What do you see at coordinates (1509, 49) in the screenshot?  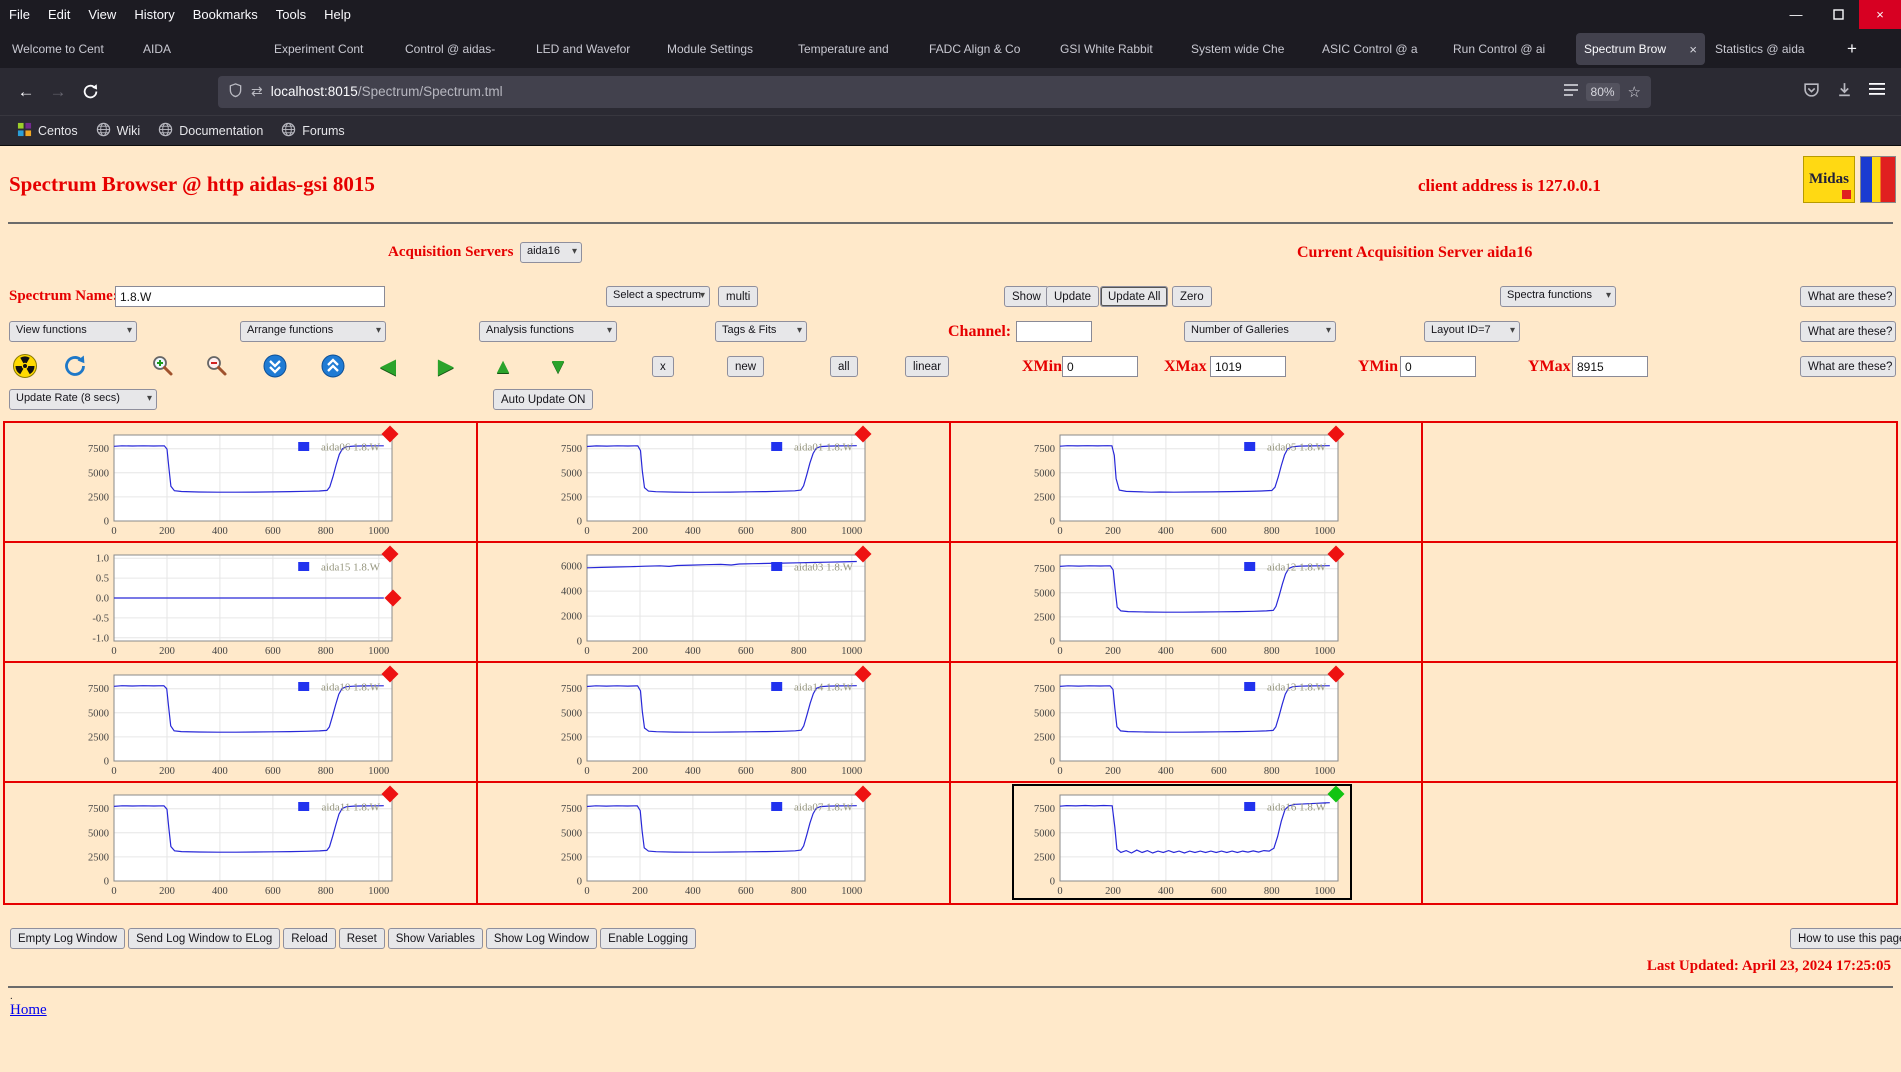 I see `tab-run-control-ai: Run Control @ ai` at bounding box center [1509, 49].